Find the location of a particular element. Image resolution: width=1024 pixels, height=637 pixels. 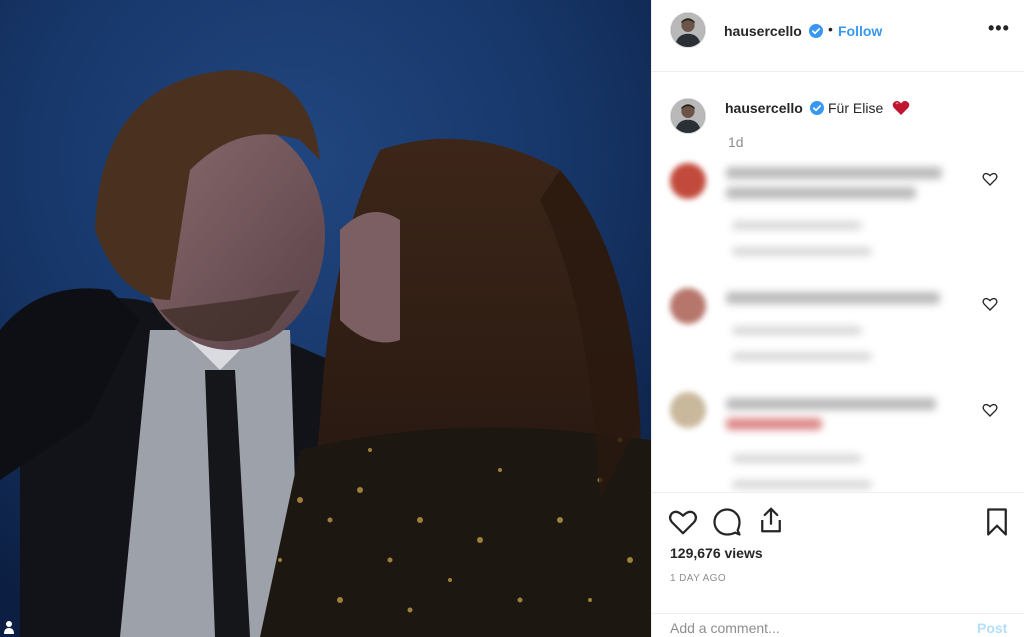

like-button is located at coordinates (683, 522).